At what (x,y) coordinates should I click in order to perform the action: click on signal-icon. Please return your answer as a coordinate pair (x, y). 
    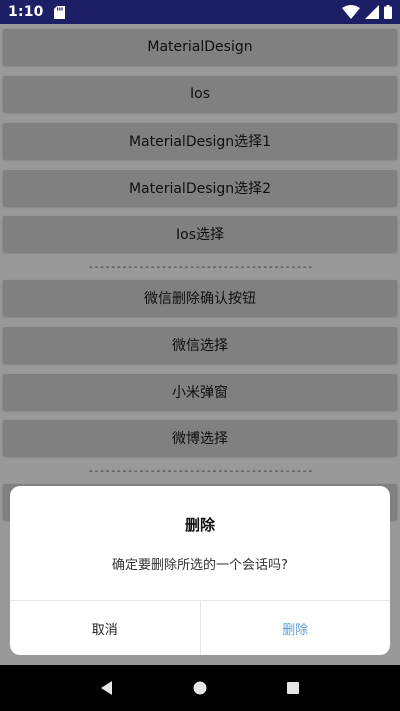
    Looking at the image, I should click on (372, 12).